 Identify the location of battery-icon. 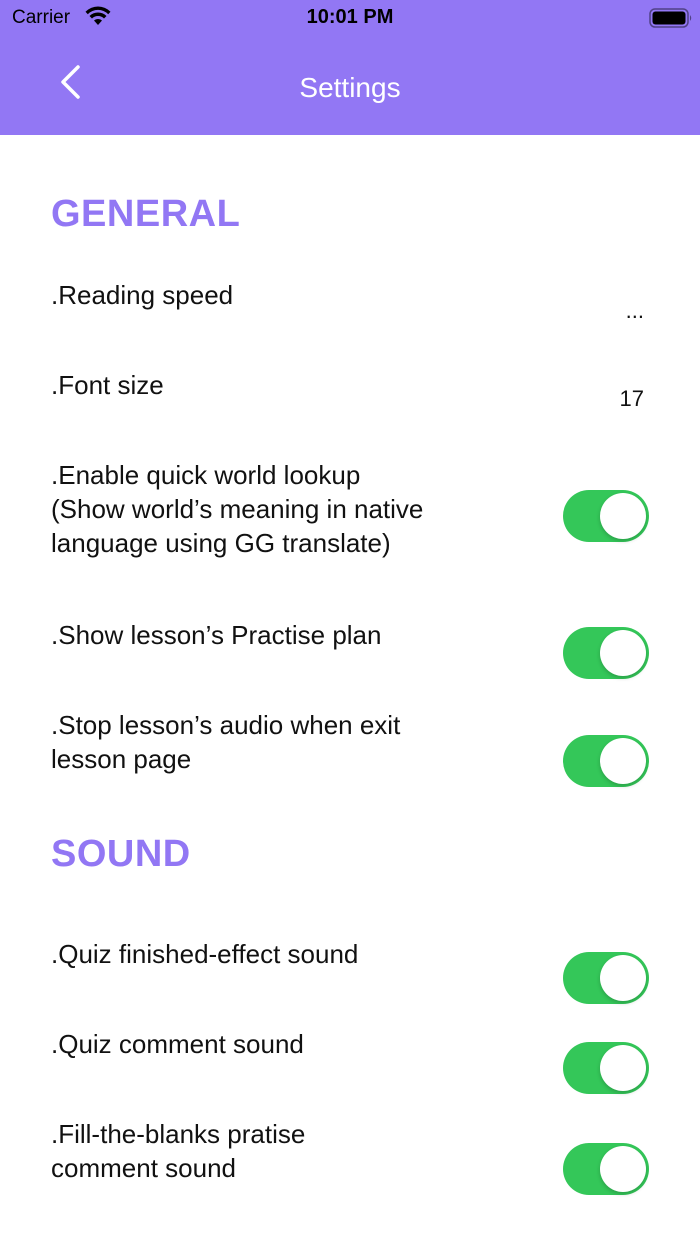
(671, 18).